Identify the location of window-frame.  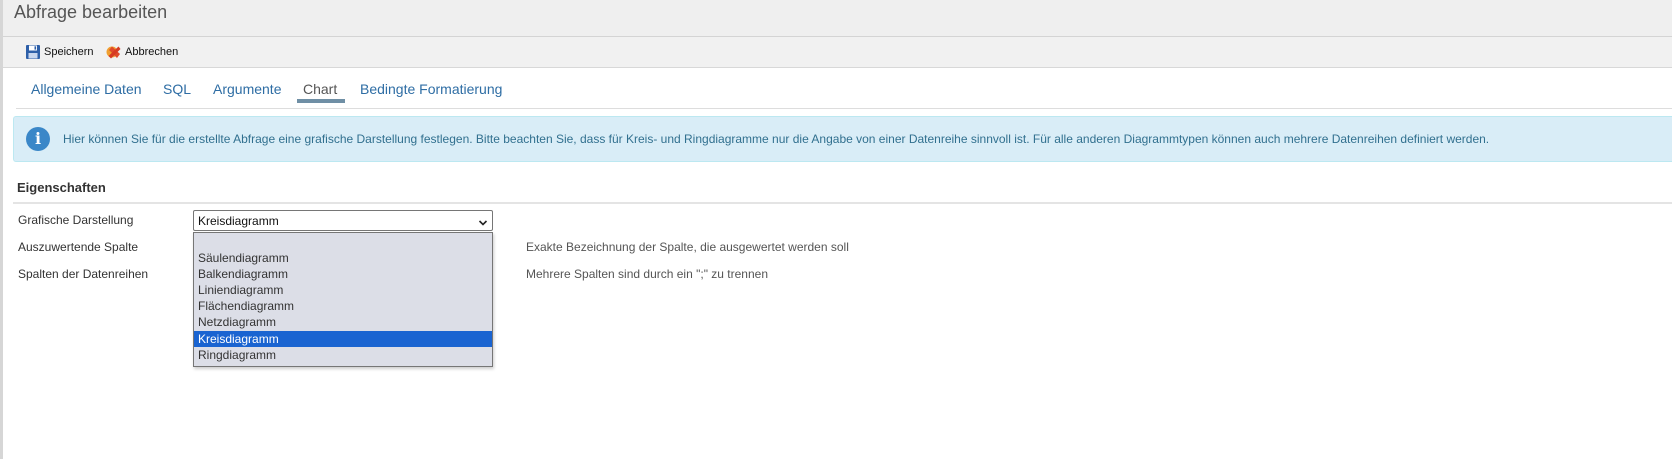
(1, 229).